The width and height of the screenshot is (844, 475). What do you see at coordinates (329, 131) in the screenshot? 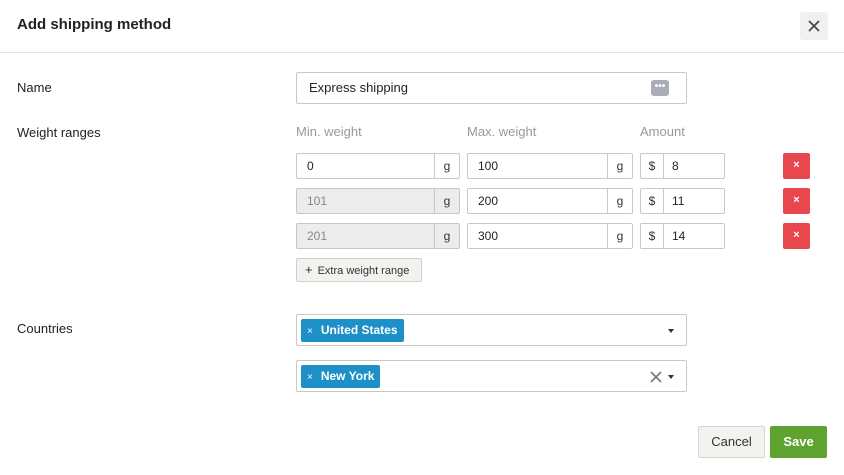
I see `min-weight-header: Min. weight` at bounding box center [329, 131].